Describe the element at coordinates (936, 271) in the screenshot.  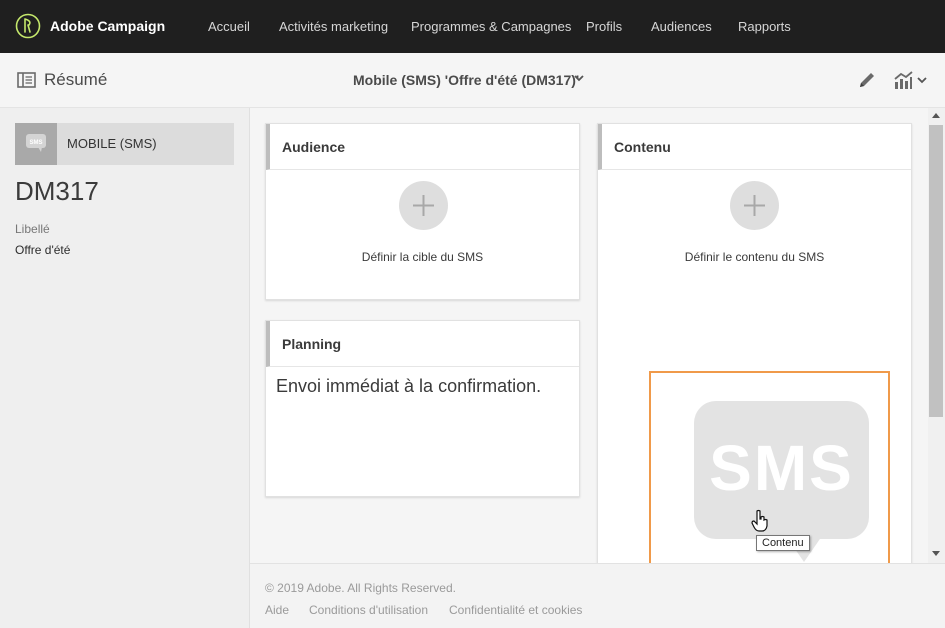
I see `scrollbar-thumb` at that location.